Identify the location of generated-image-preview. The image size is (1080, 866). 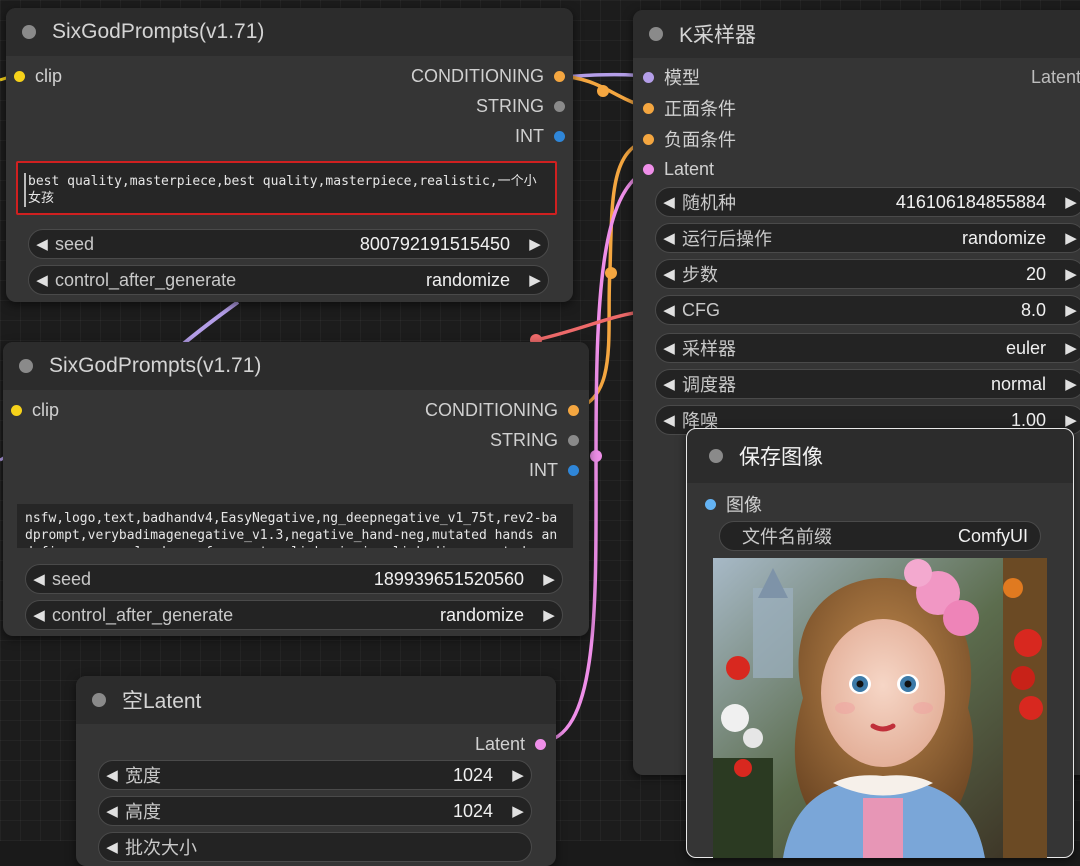
(880, 708).